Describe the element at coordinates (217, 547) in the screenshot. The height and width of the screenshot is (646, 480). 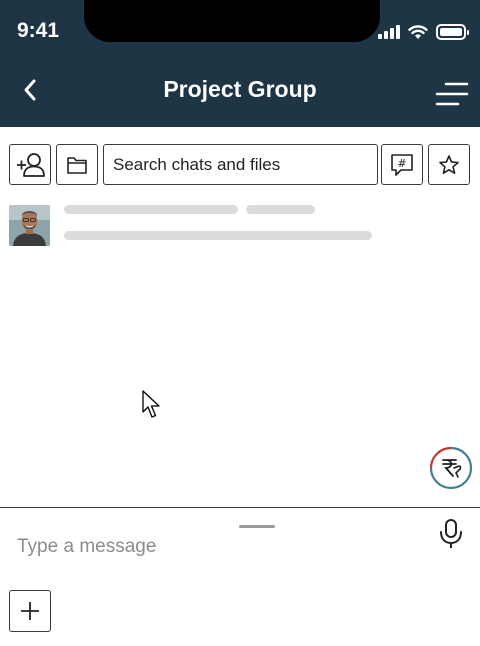
I see `message-input` at that location.